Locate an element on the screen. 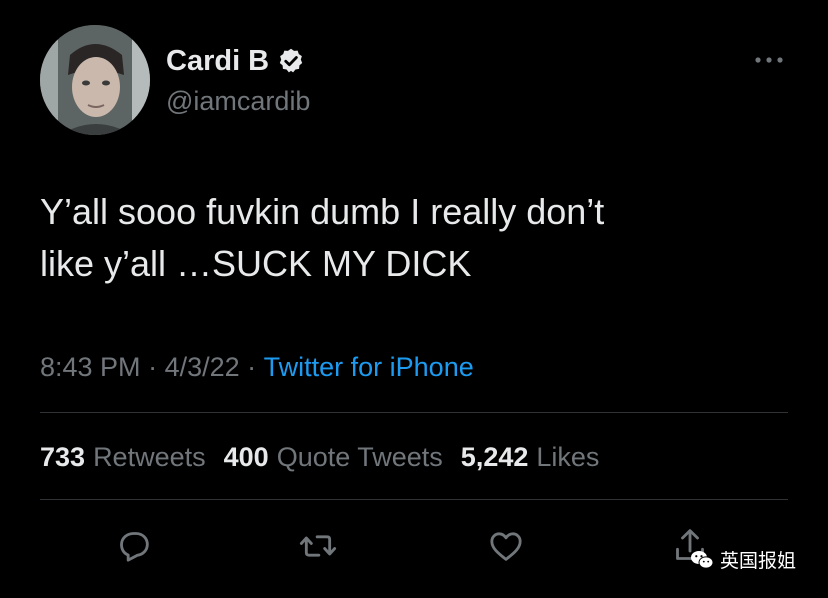 The image size is (828, 598). quote-tweets-stat: 400 Quote Tweets is located at coordinates (333, 457).